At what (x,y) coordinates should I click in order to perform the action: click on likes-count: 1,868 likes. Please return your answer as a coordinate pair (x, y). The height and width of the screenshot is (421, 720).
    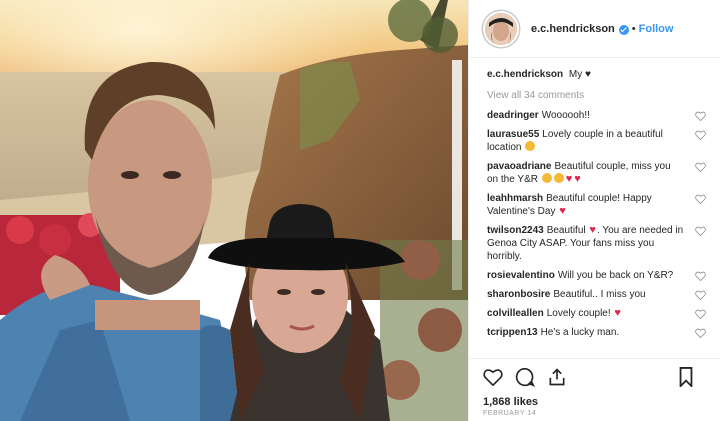
    Looking at the image, I should click on (594, 402).